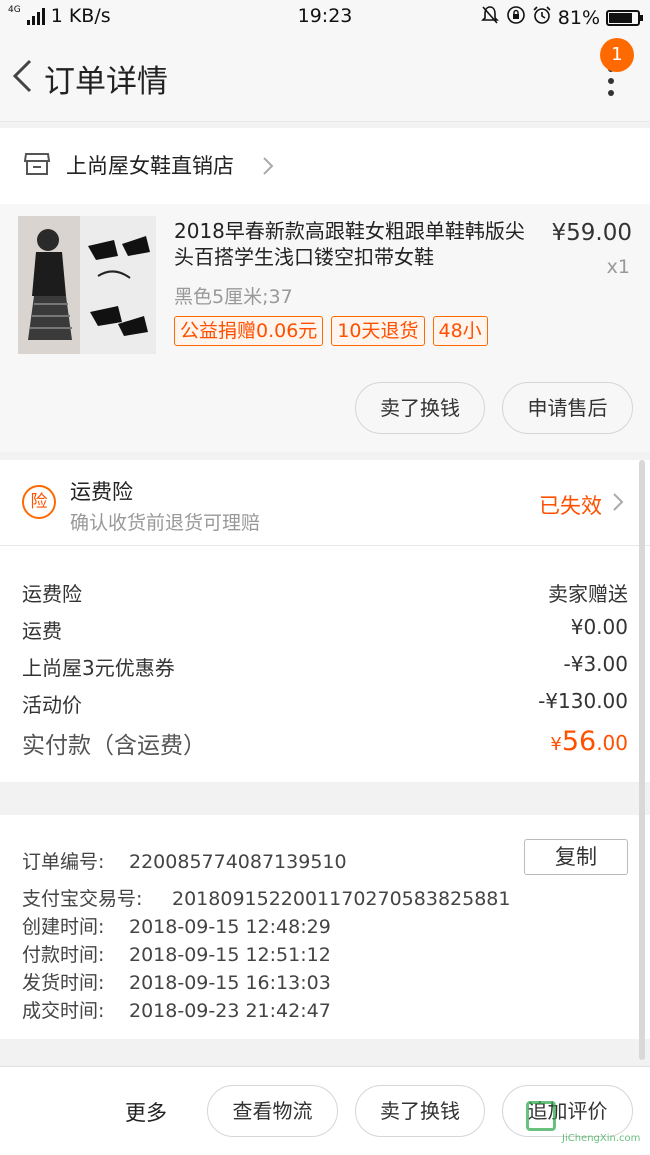 Image resolution: width=650 pixels, height=1155 pixels. Describe the element at coordinates (325, 703) in the screenshot. I see `fee-row: 活动价 -¥130.00` at that location.